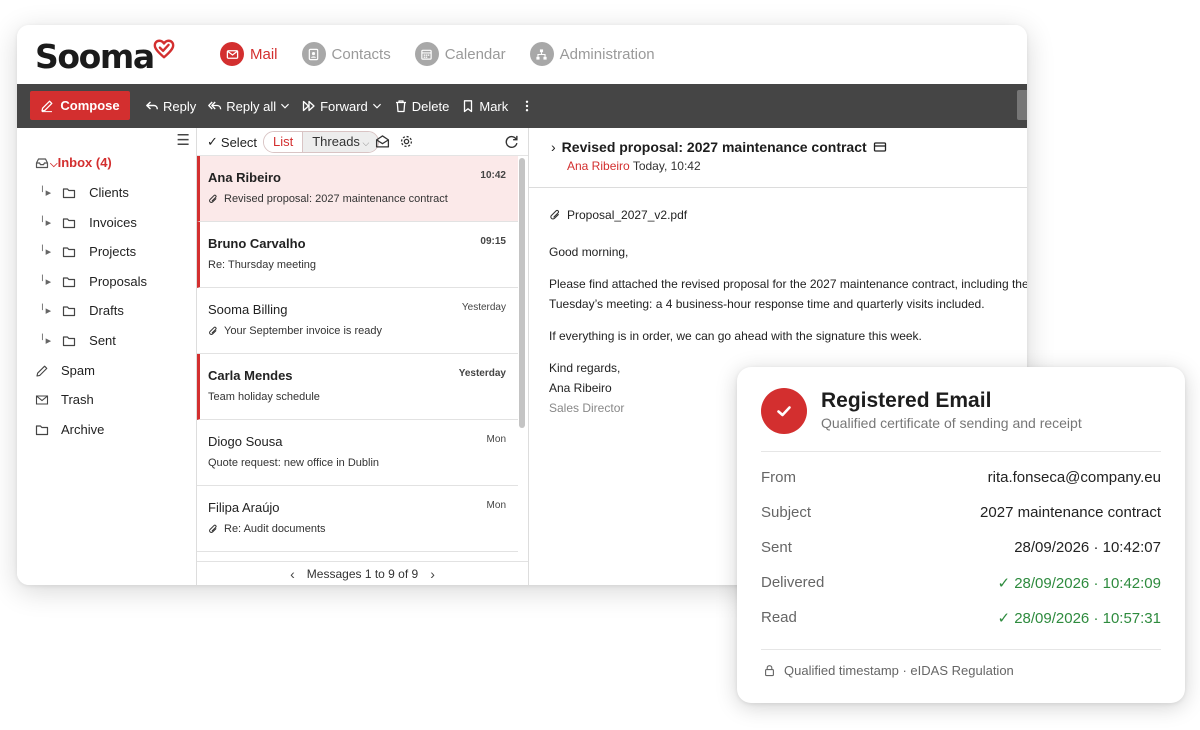  Describe the element at coordinates (308, 106) in the screenshot. I see `forward-icon` at that location.